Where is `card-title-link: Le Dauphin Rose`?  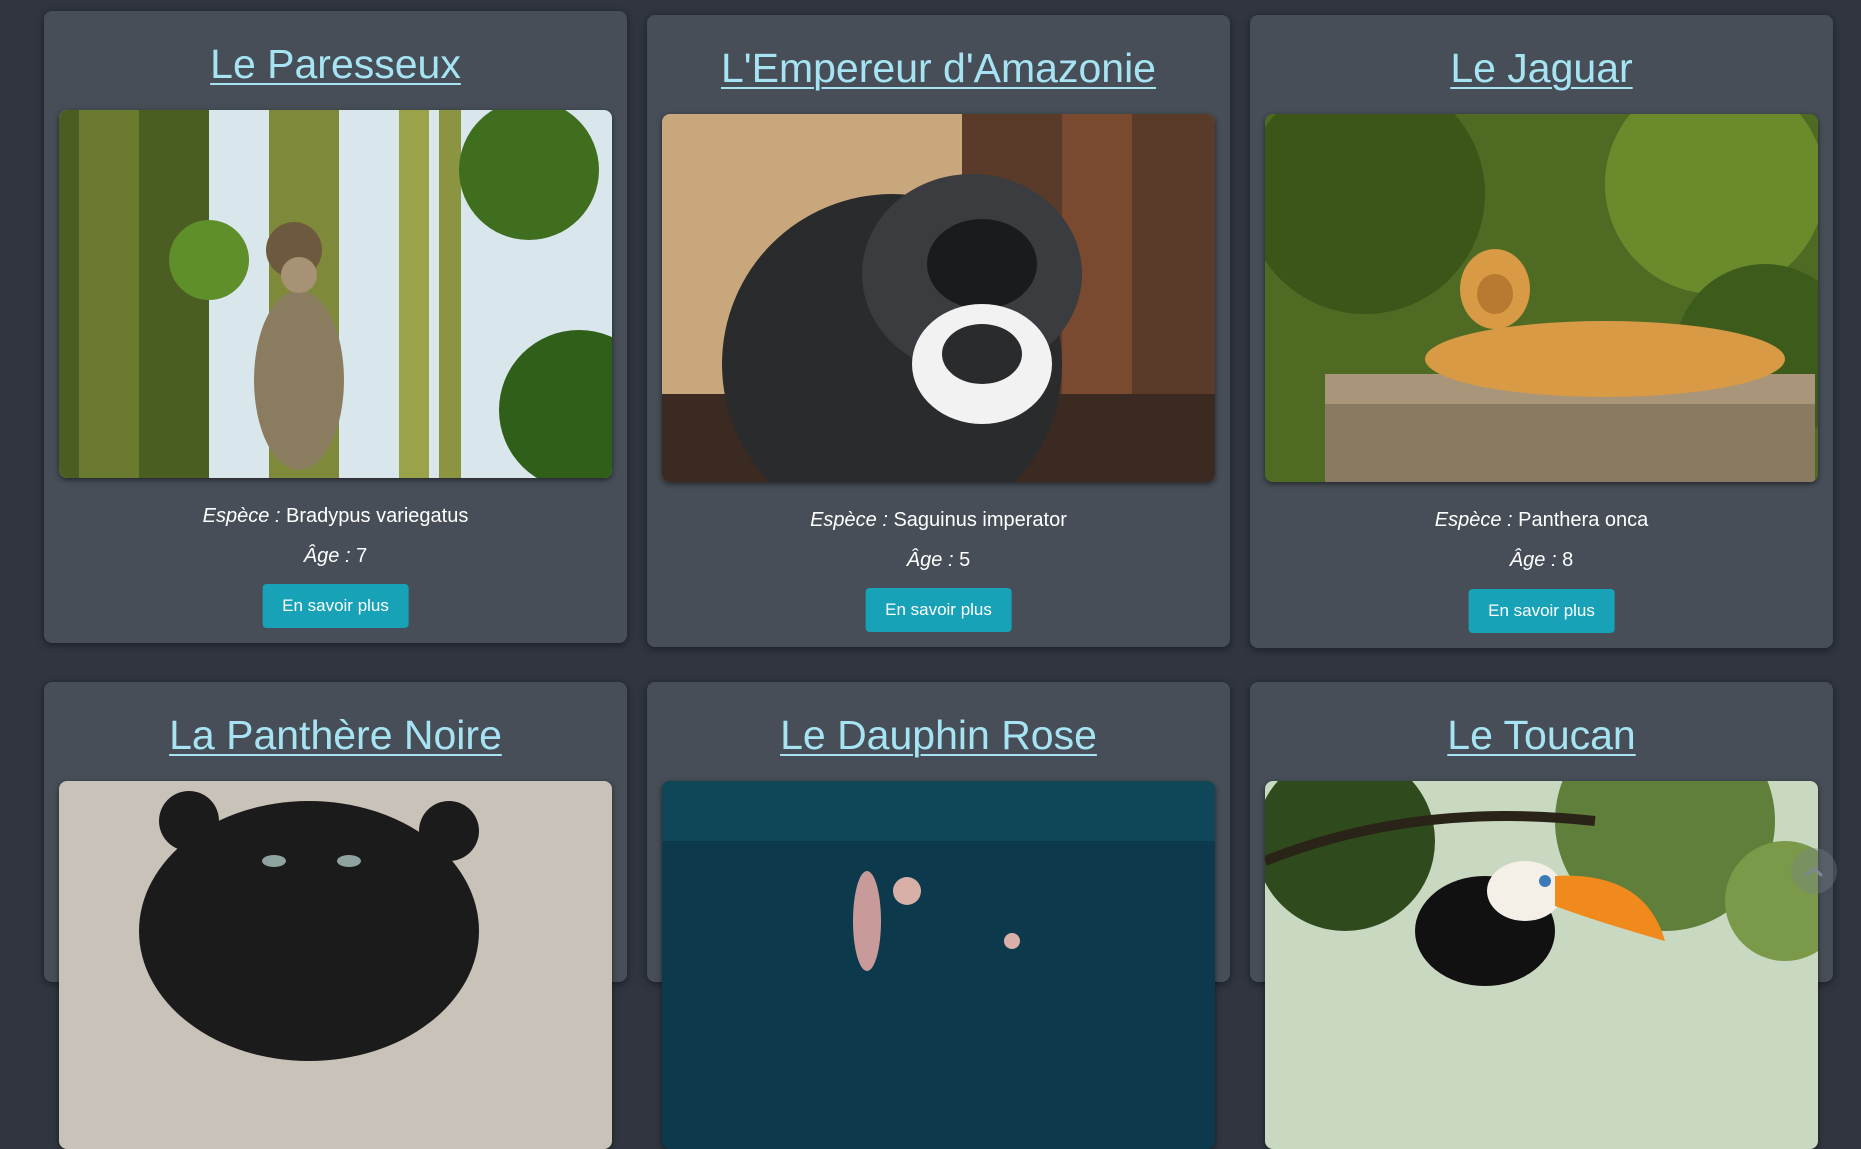 card-title-link: Le Dauphin Rose is located at coordinates (938, 735).